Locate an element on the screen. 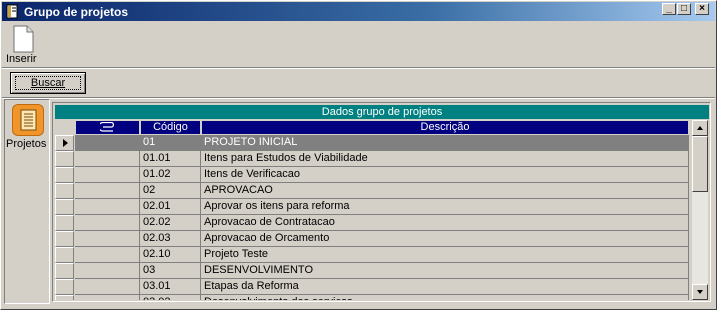 This screenshot has height=310, width=717. table-row: 03 DESENVOLVIMENTO is located at coordinates (373, 271).